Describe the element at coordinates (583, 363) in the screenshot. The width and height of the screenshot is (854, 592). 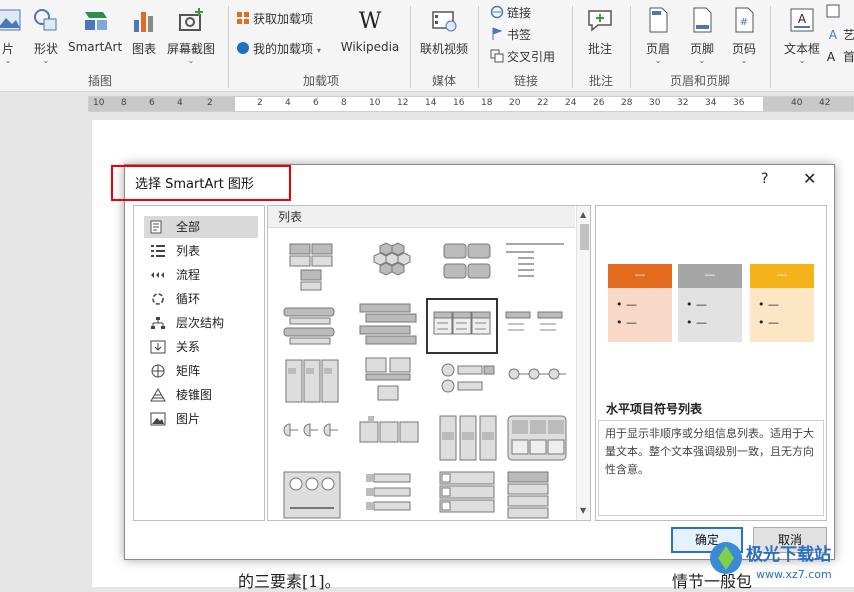
I see `gallery-scrollbar: ▲ ▼` at that location.